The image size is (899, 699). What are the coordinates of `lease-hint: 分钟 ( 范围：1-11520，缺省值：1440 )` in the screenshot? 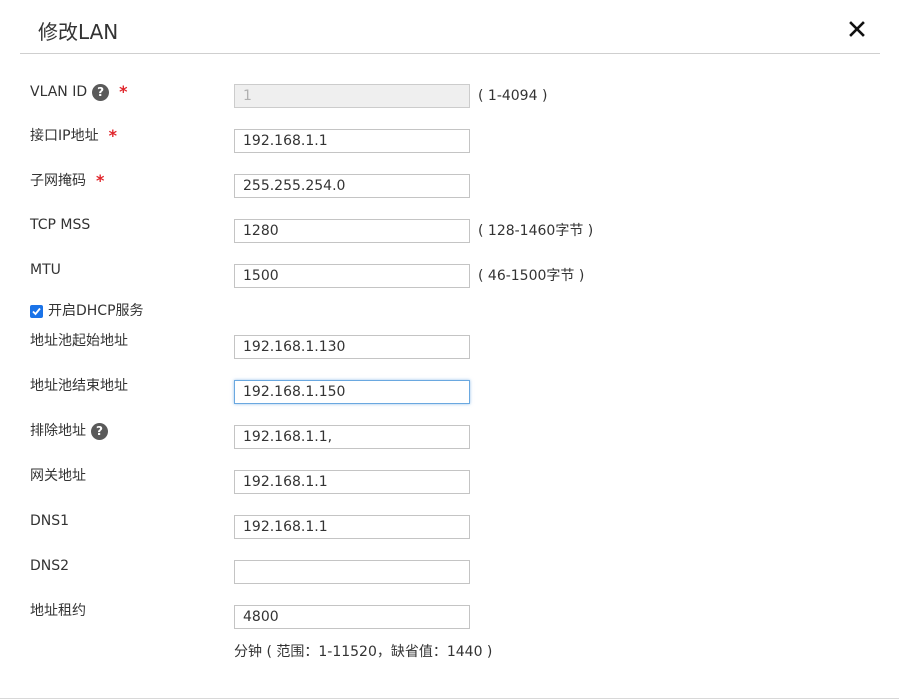 It's located at (363, 652).